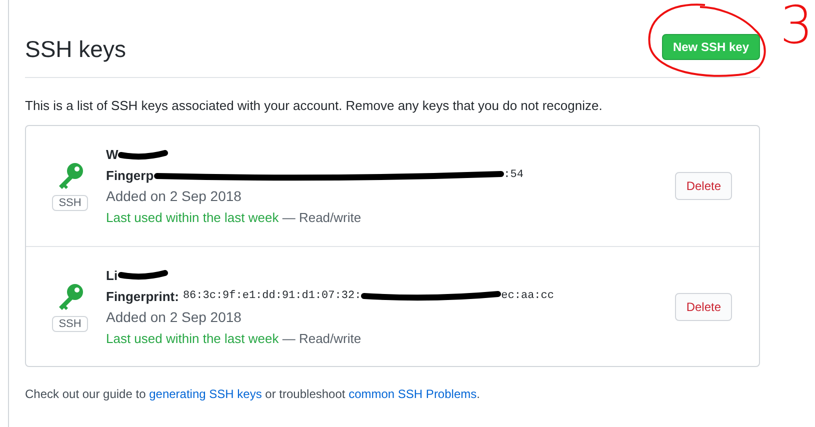  What do you see at coordinates (272, 296) in the screenshot?
I see `fingerprint-value: 86:3c:9f:e1:dd:91:d1:07:32:` at bounding box center [272, 296].